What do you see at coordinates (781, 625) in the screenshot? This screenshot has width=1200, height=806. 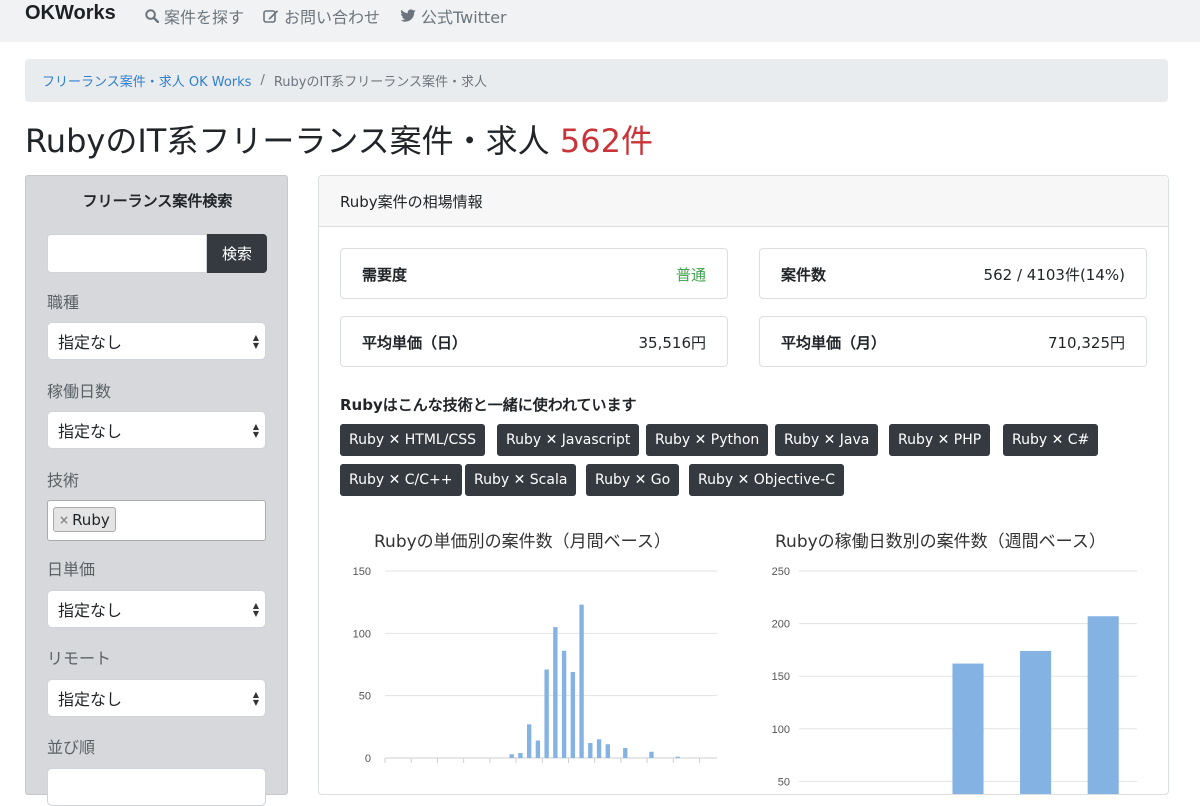 I see `y-tick-label: 200` at bounding box center [781, 625].